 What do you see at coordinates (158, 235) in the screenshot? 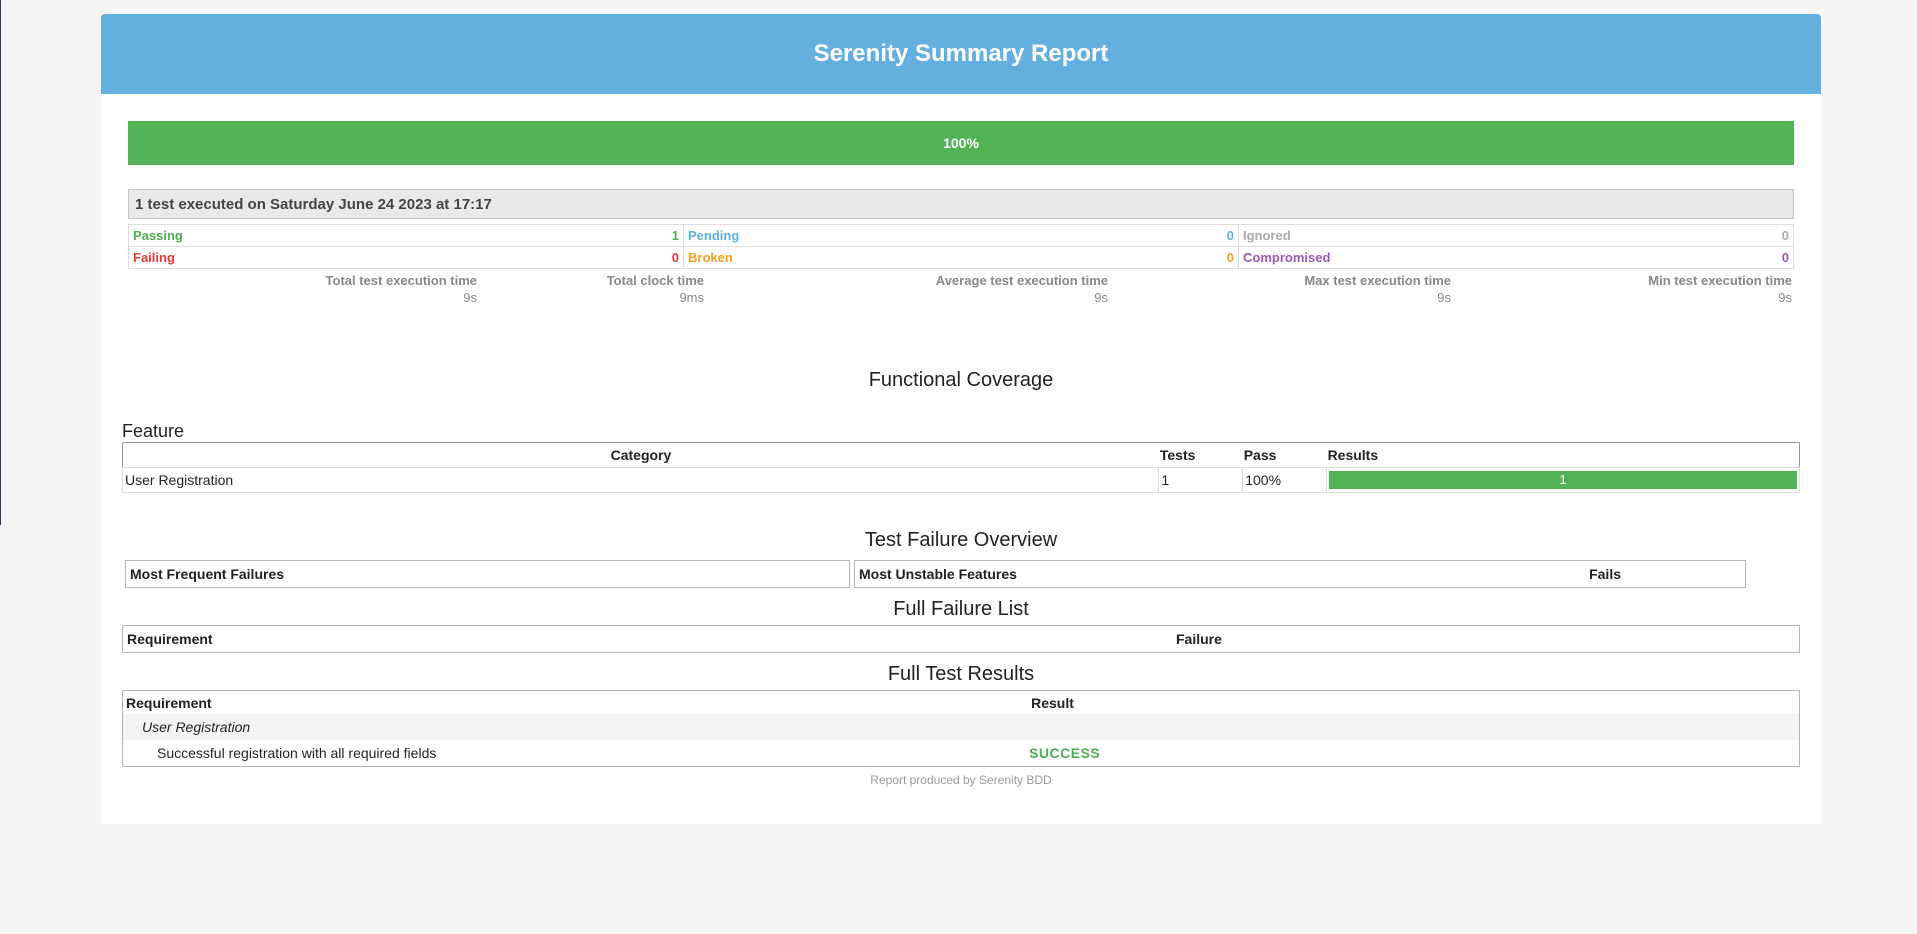
I see `count-label: Passing` at bounding box center [158, 235].